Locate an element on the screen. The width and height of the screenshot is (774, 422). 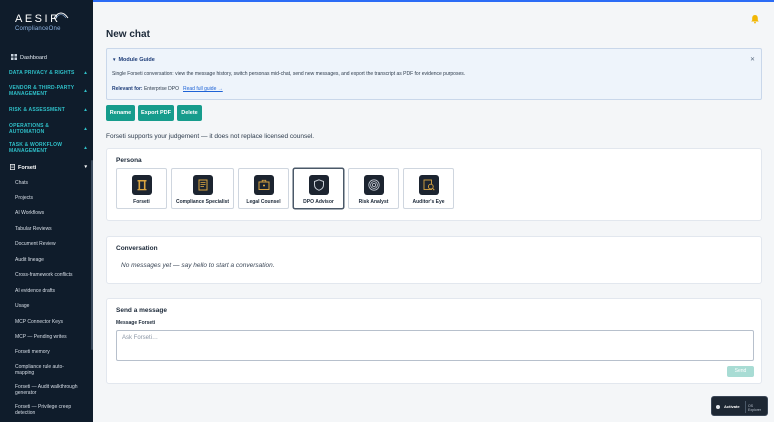
close-icon: ✕ is located at coordinates (752, 59).